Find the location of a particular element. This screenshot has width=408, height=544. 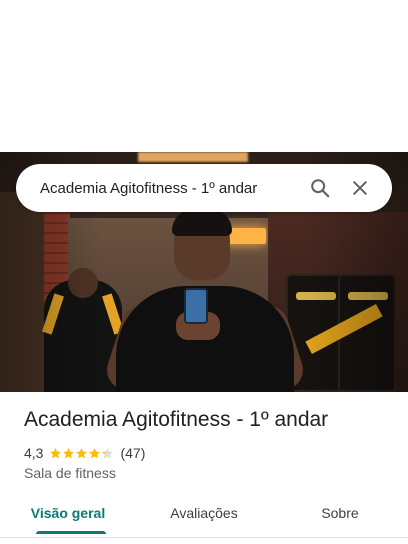

tab-label: Sobre is located at coordinates (340, 513).